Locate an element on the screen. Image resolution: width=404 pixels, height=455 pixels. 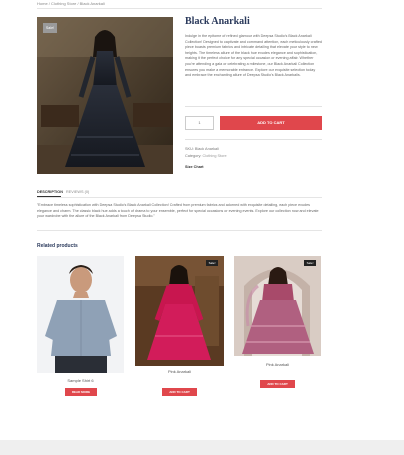
tab-reviews: REVIEWS (0) is located at coordinates (77, 192).